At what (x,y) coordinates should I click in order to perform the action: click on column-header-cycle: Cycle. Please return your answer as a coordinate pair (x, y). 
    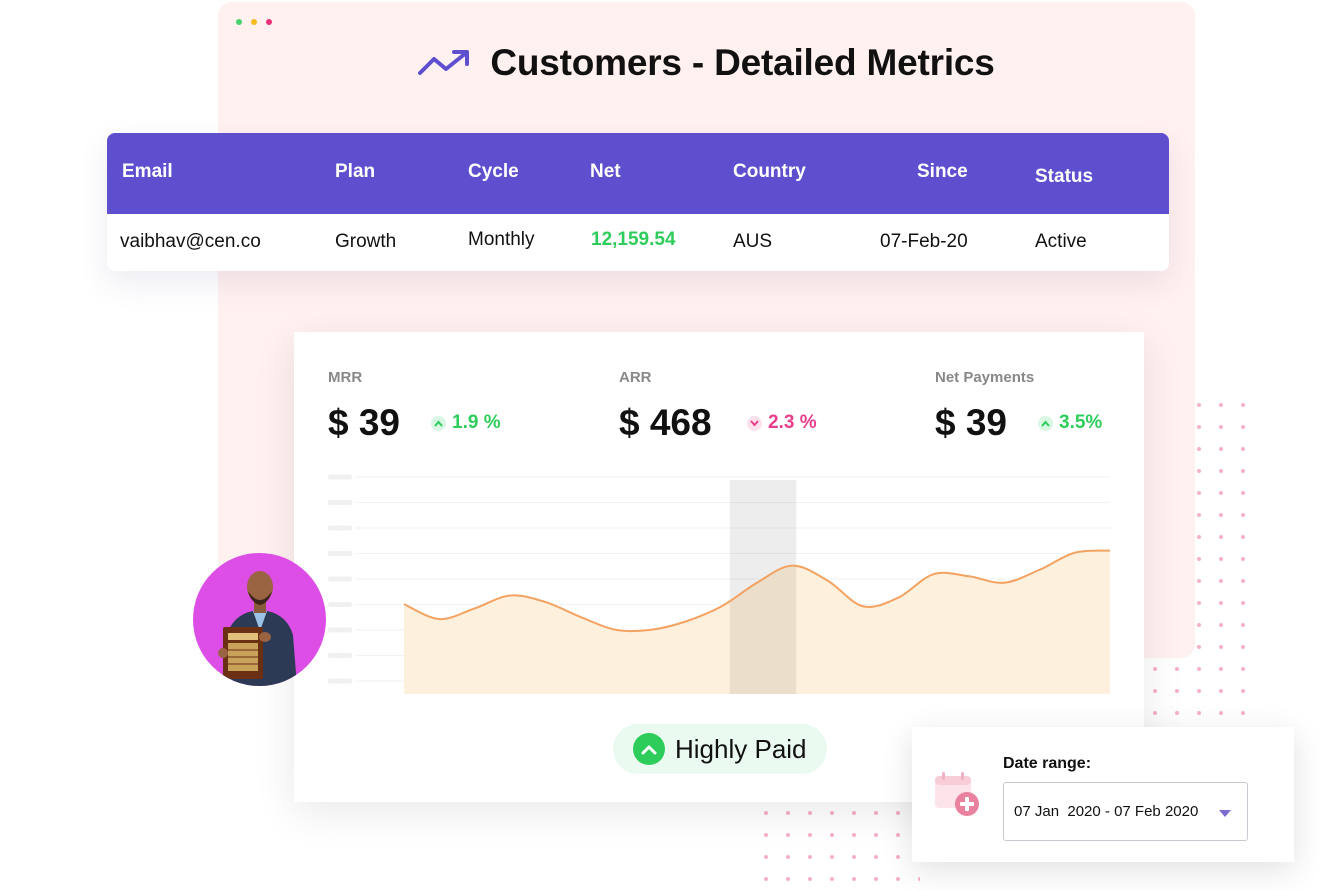
    Looking at the image, I should click on (493, 172).